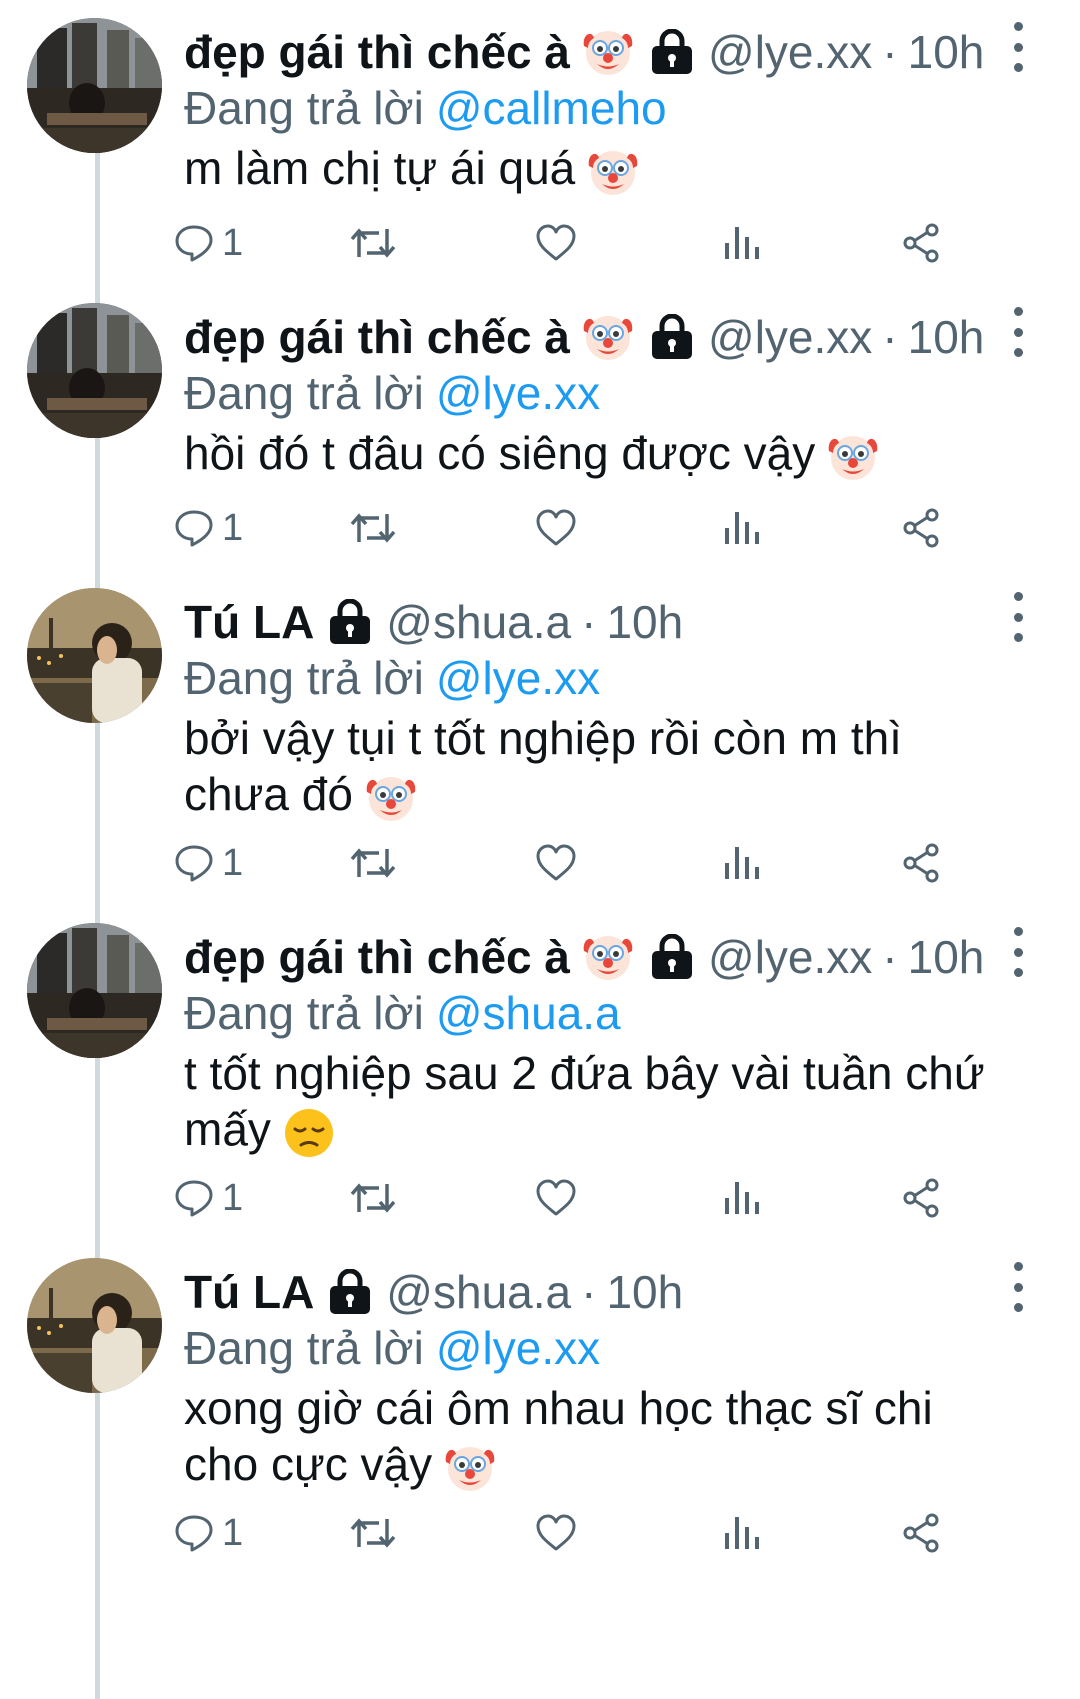 Image resolution: width=1080 pixels, height=1699 pixels. I want to click on mention-link: @shua.a, so click(528, 1013).